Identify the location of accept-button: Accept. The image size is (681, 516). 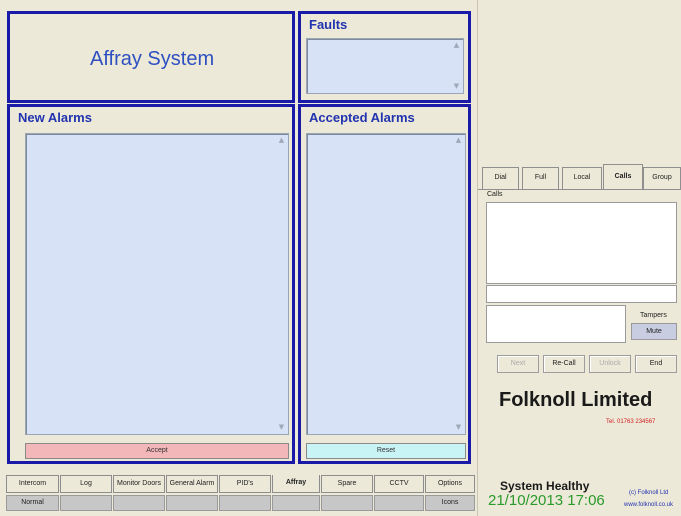
(157, 451).